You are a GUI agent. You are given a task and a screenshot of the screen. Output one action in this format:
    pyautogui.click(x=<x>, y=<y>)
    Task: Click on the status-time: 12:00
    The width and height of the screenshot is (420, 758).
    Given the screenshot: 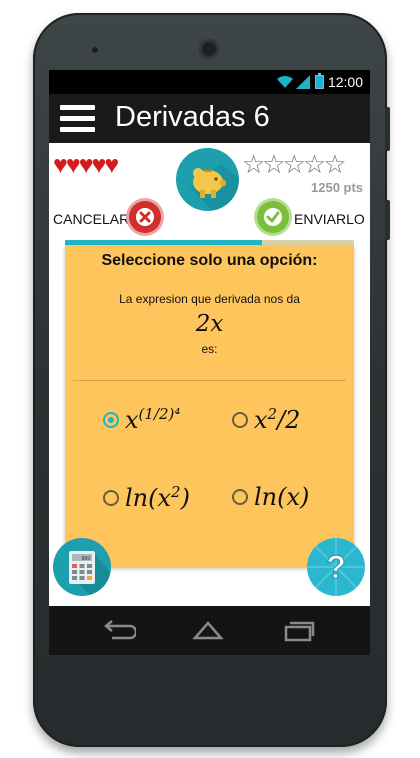 What is the action you would take?
    pyautogui.click(x=345, y=82)
    